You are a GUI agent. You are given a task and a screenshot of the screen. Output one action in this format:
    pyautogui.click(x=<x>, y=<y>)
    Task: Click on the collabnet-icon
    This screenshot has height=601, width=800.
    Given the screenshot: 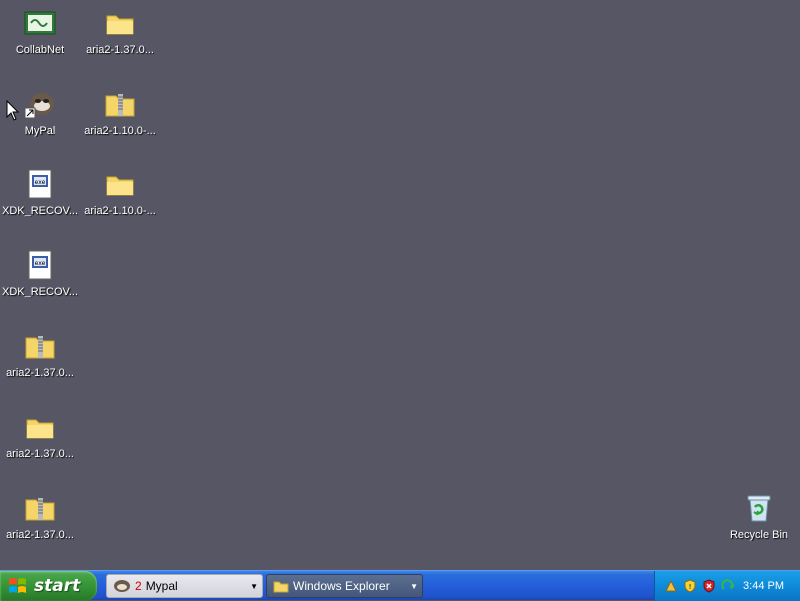 What is the action you would take?
    pyautogui.click(x=40, y=23)
    